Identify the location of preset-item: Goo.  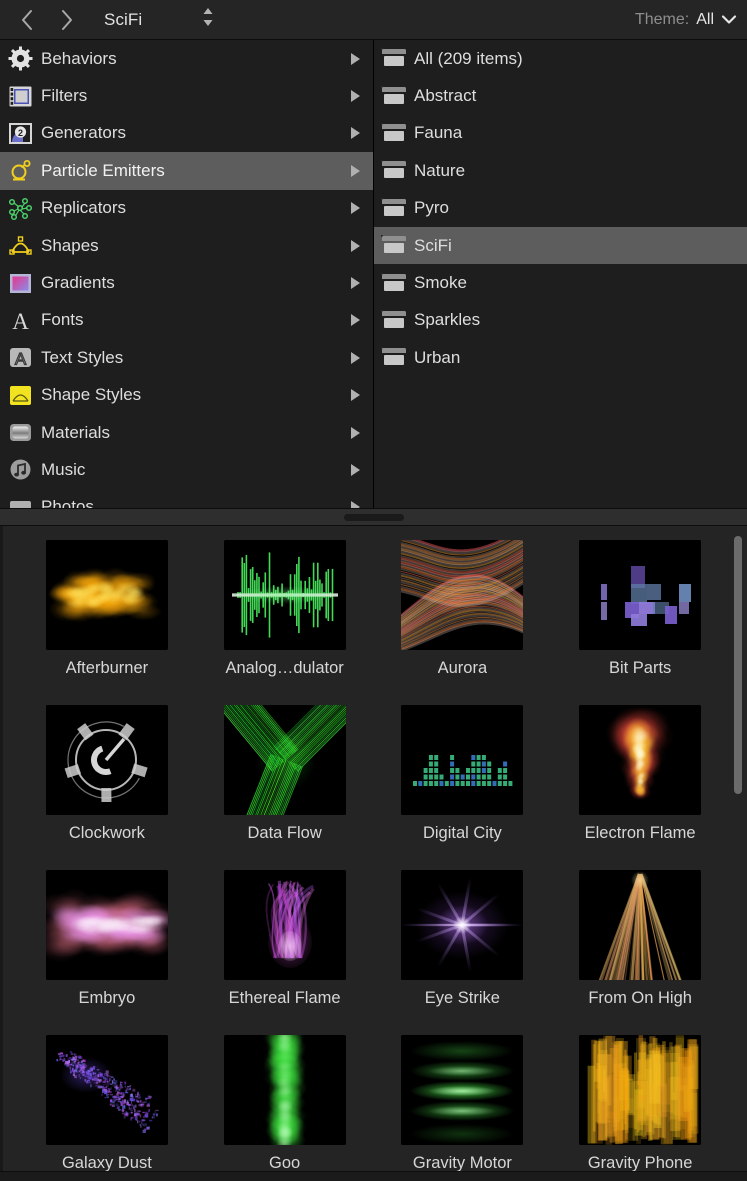
(285, 1108).